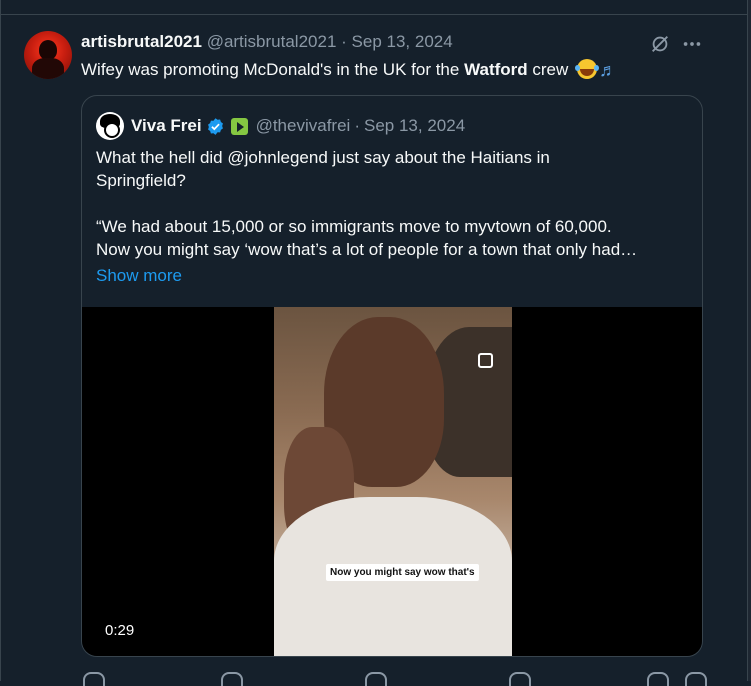  What do you see at coordinates (660, 44) in the screenshot?
I see `grok-icon` at bounding box center [660, 44].